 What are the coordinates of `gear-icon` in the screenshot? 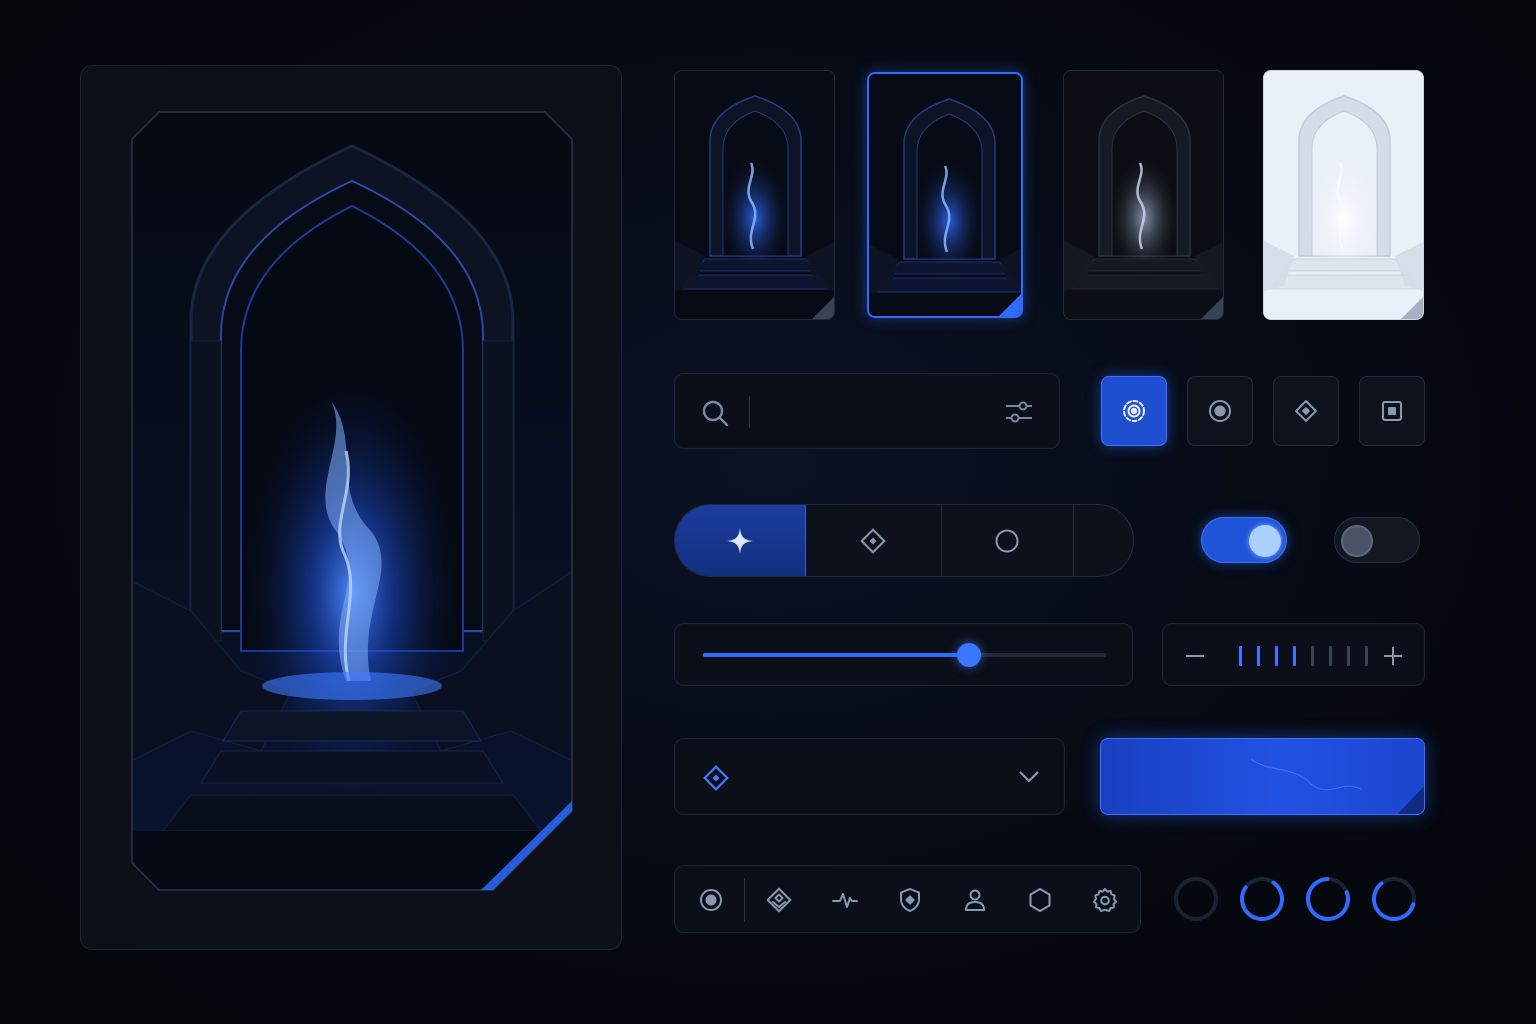 It's located at (1105, 900).